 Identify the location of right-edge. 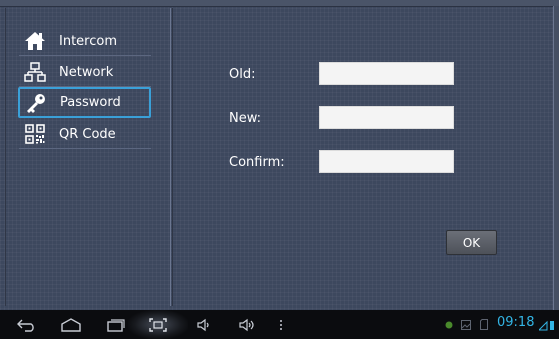
(556, 158).